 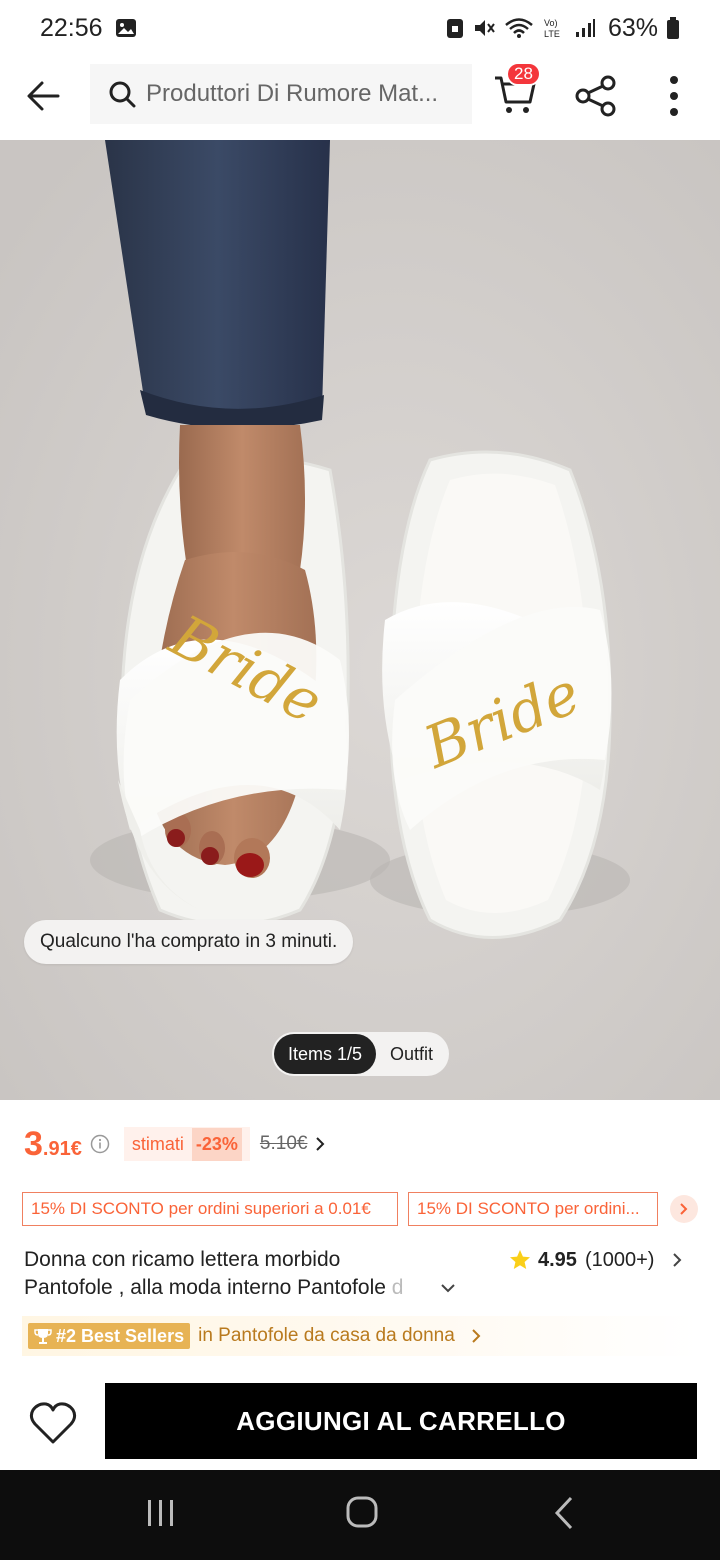 I want to click on coupons-more-button, so click(x=684, y=1209).